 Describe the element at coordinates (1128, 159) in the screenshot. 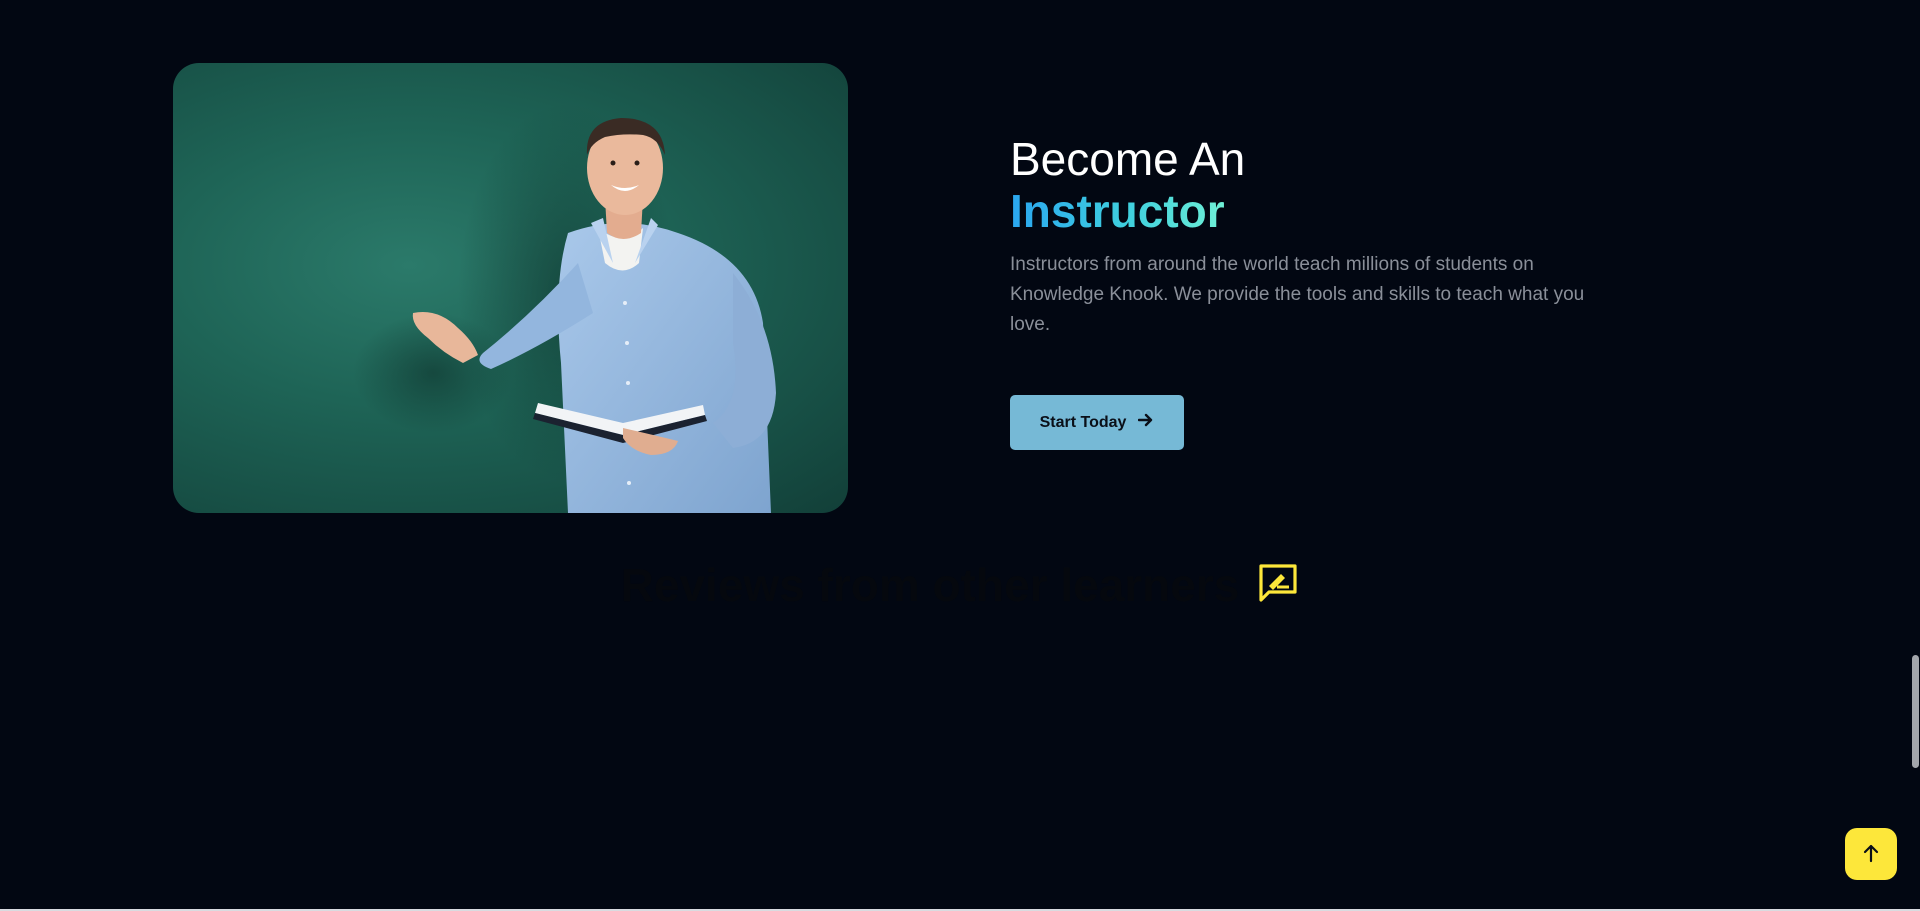

I see `section-title-line1: Become An` at that location.